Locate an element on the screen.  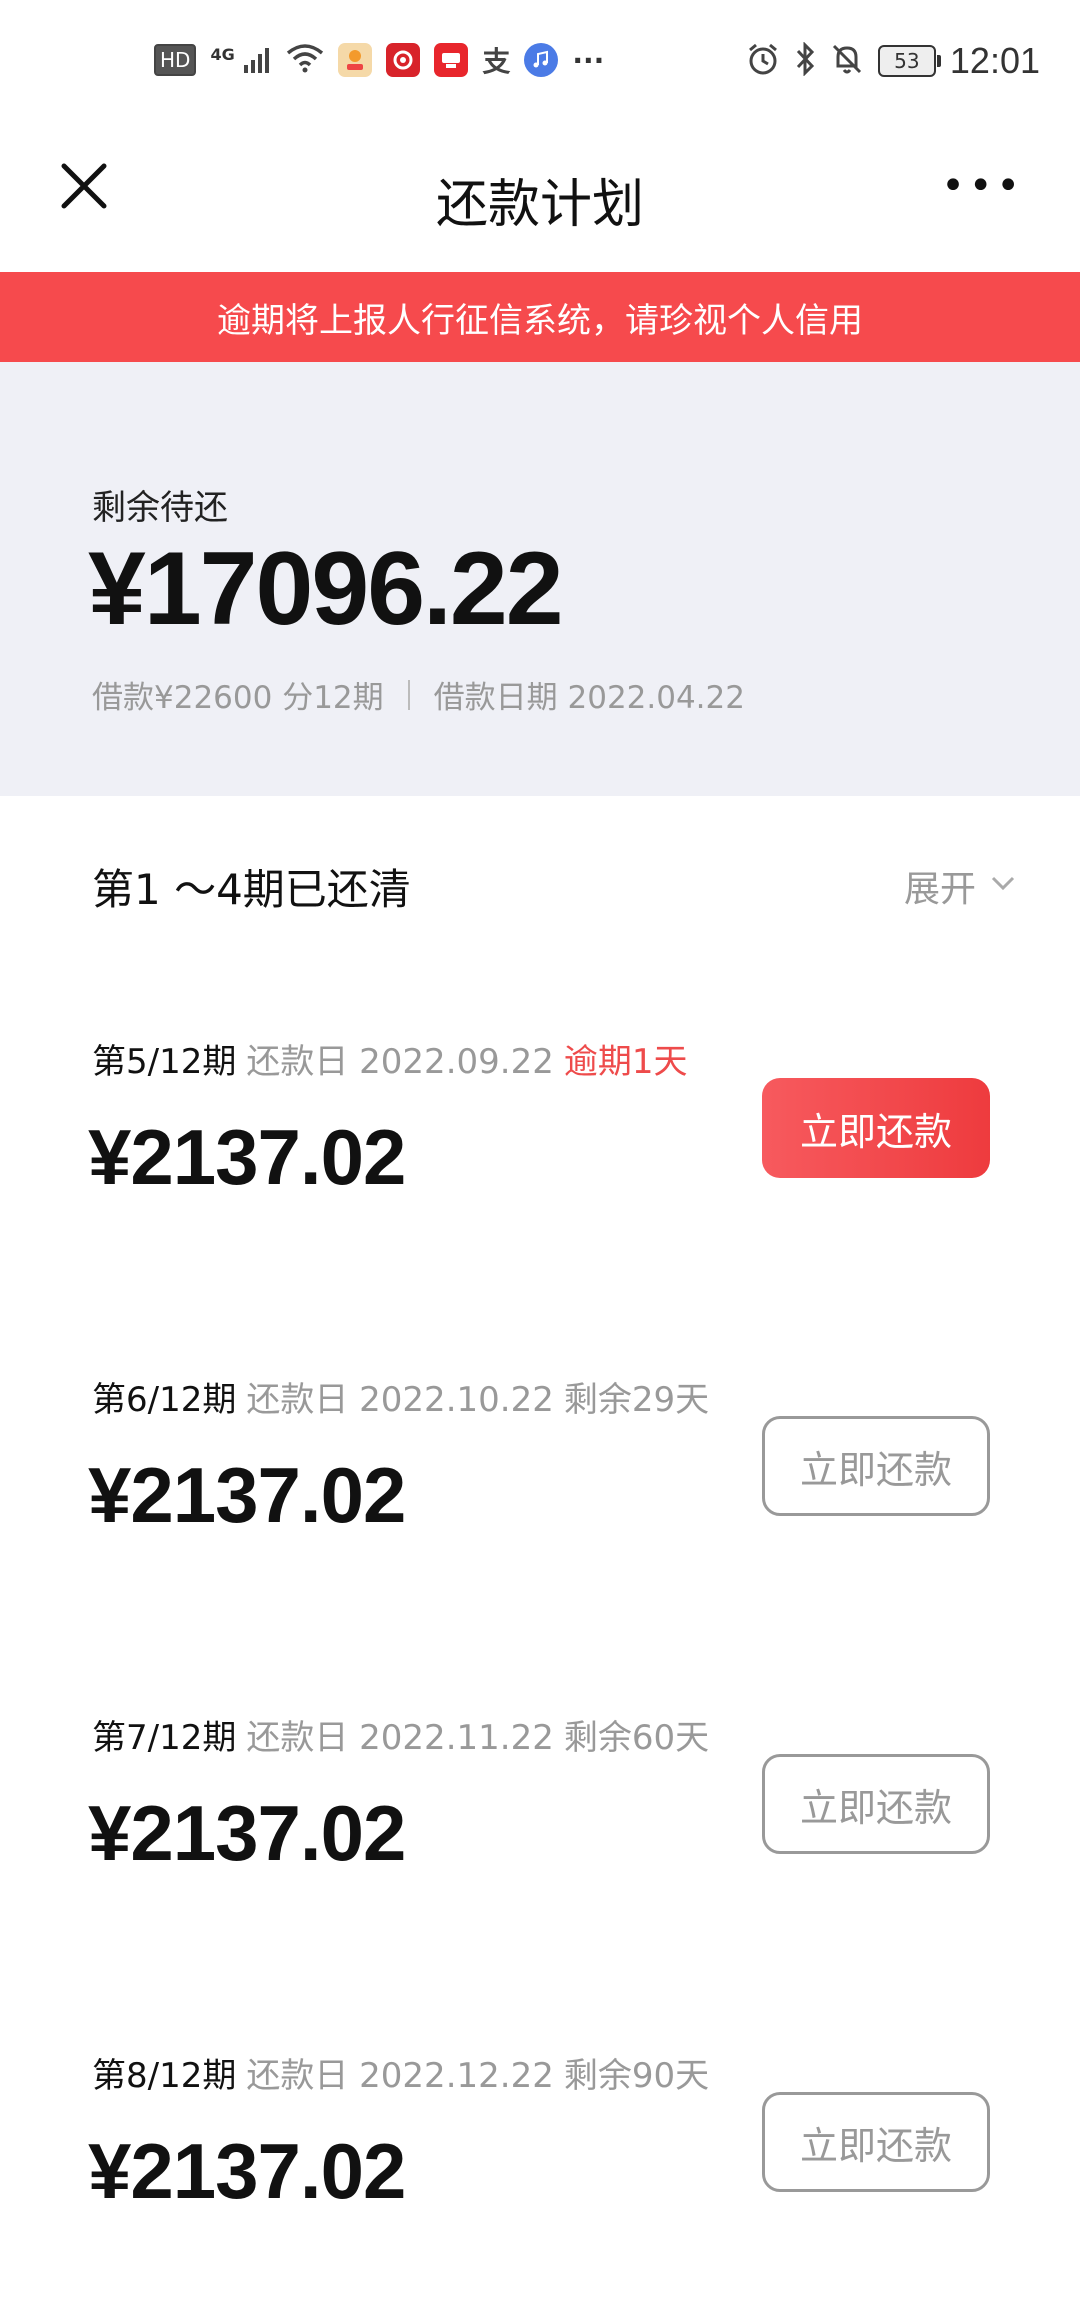
installment-meta: 第8/12期 还款日 2022.12.22 剩余90天 is located at coordinates (400, 2072).